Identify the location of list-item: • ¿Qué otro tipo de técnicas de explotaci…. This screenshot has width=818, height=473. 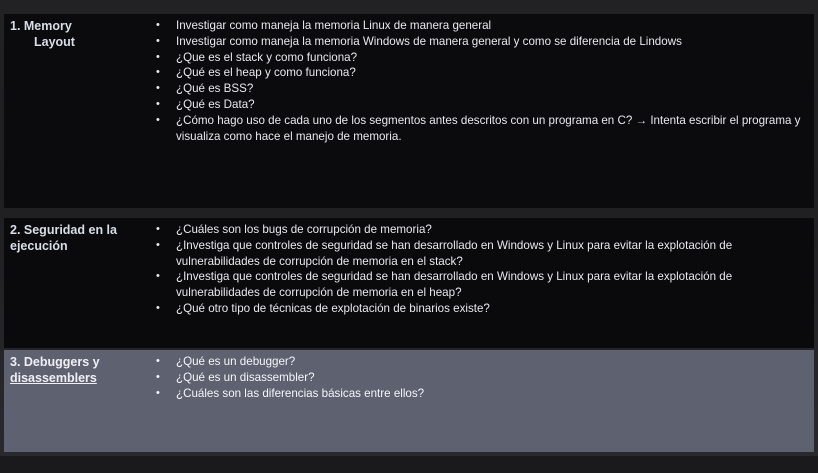
(481, 309).